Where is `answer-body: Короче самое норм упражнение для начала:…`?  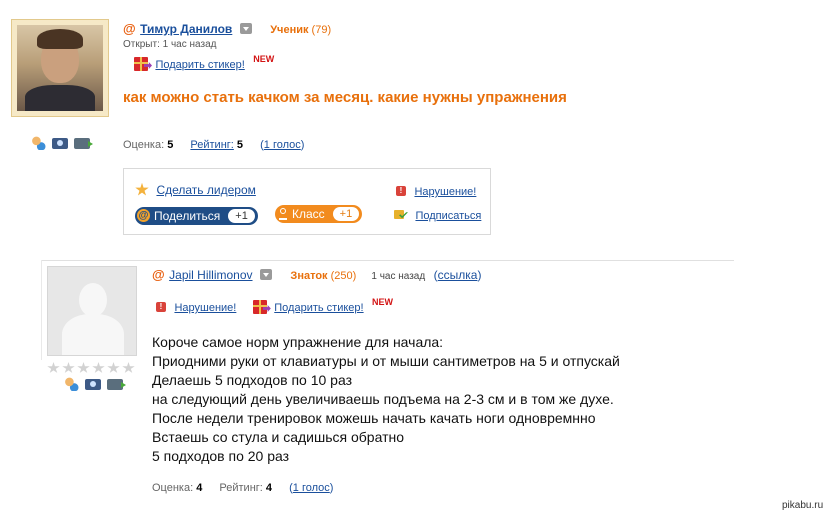
answer-body: Короче самое норм упражнение для начала:… is located at coordinates (386, 399).